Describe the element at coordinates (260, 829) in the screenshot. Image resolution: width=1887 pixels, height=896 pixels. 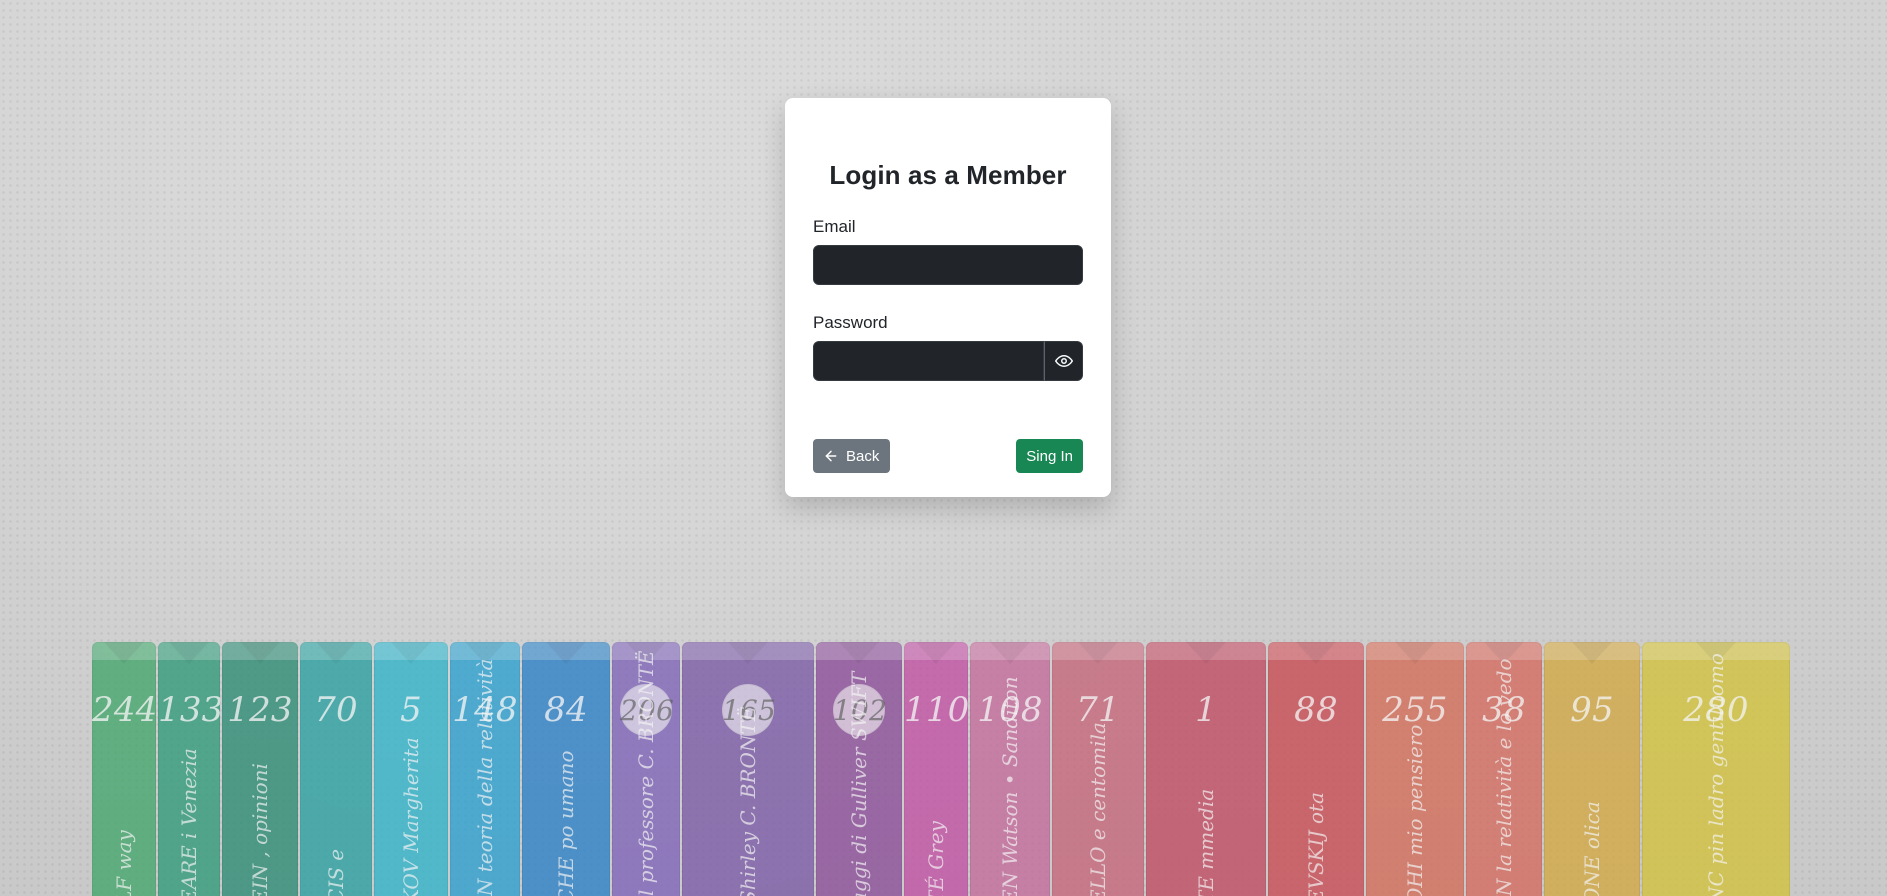
I see `book-spine-text: EIN , opinioni` at that location.